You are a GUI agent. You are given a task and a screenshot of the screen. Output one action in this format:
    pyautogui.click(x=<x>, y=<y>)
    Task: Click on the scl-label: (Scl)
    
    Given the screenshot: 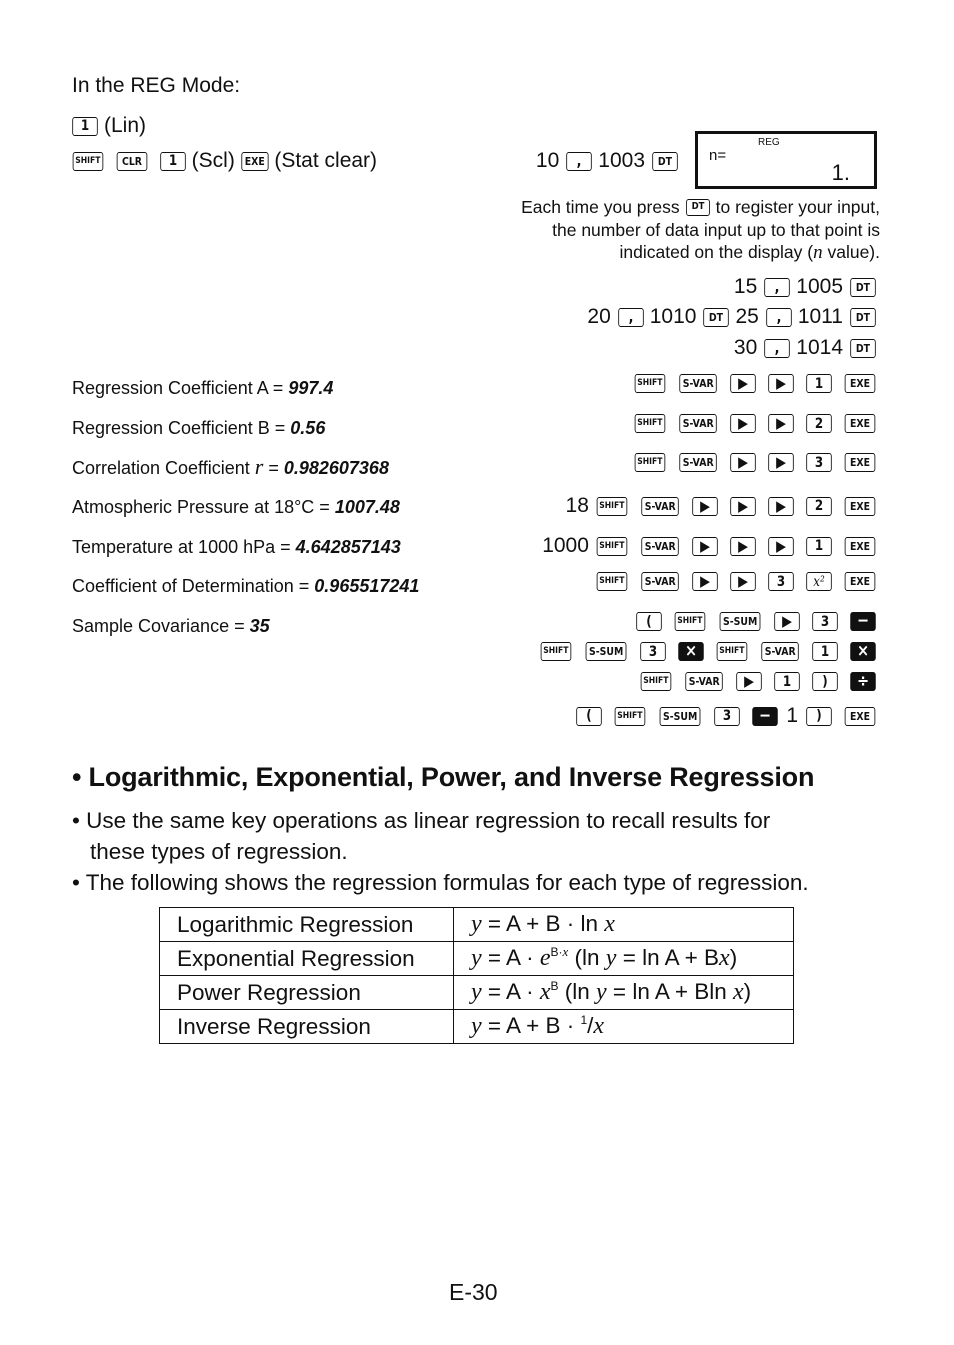 What is the action you would take?
    pyautogui.click(x=213, y=160)
    